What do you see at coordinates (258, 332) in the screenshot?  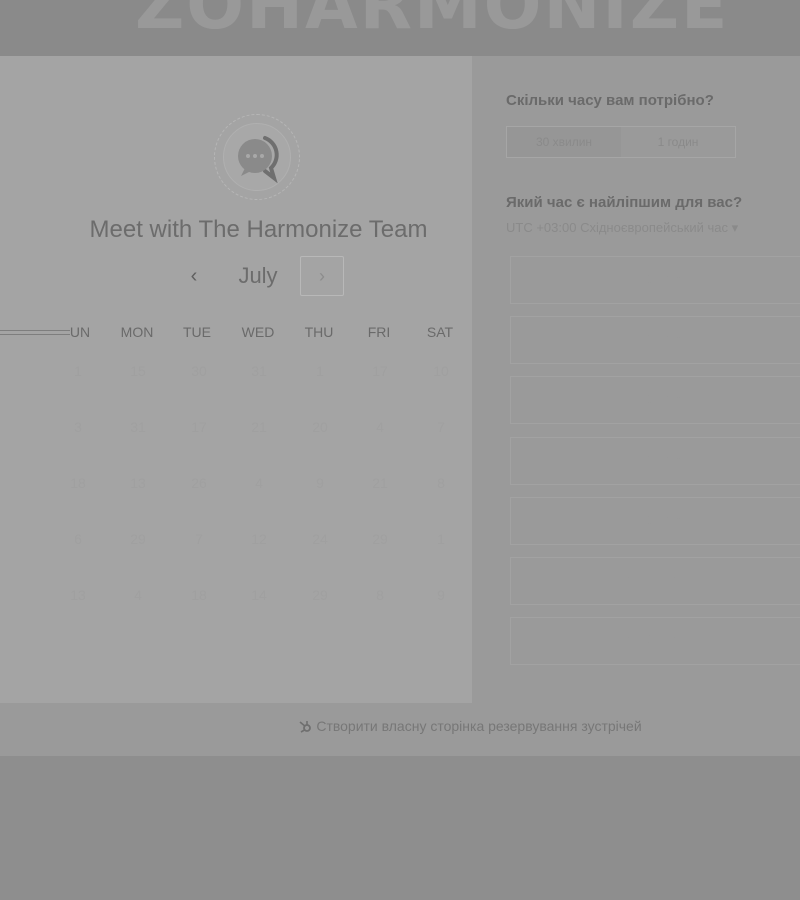 I see `weekday-label: WED` at bounding box center [258, 332].